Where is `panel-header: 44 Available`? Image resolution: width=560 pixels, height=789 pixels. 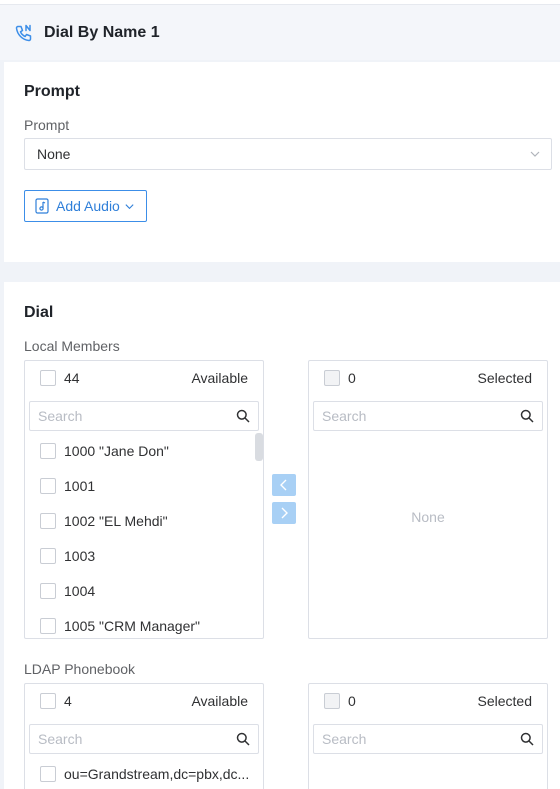 panel-header: 44 Available is located at coordinates (144, 378).